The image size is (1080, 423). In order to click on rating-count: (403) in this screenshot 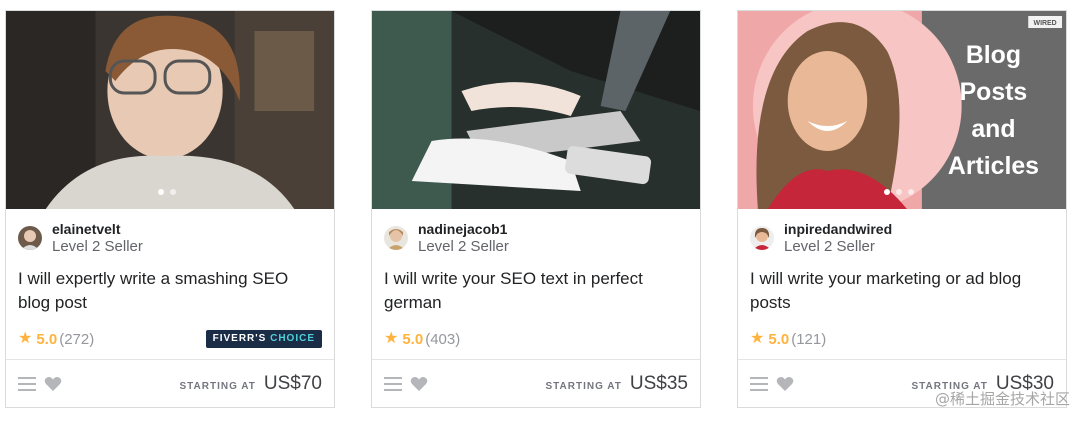, I will do `click(443, 339)`.